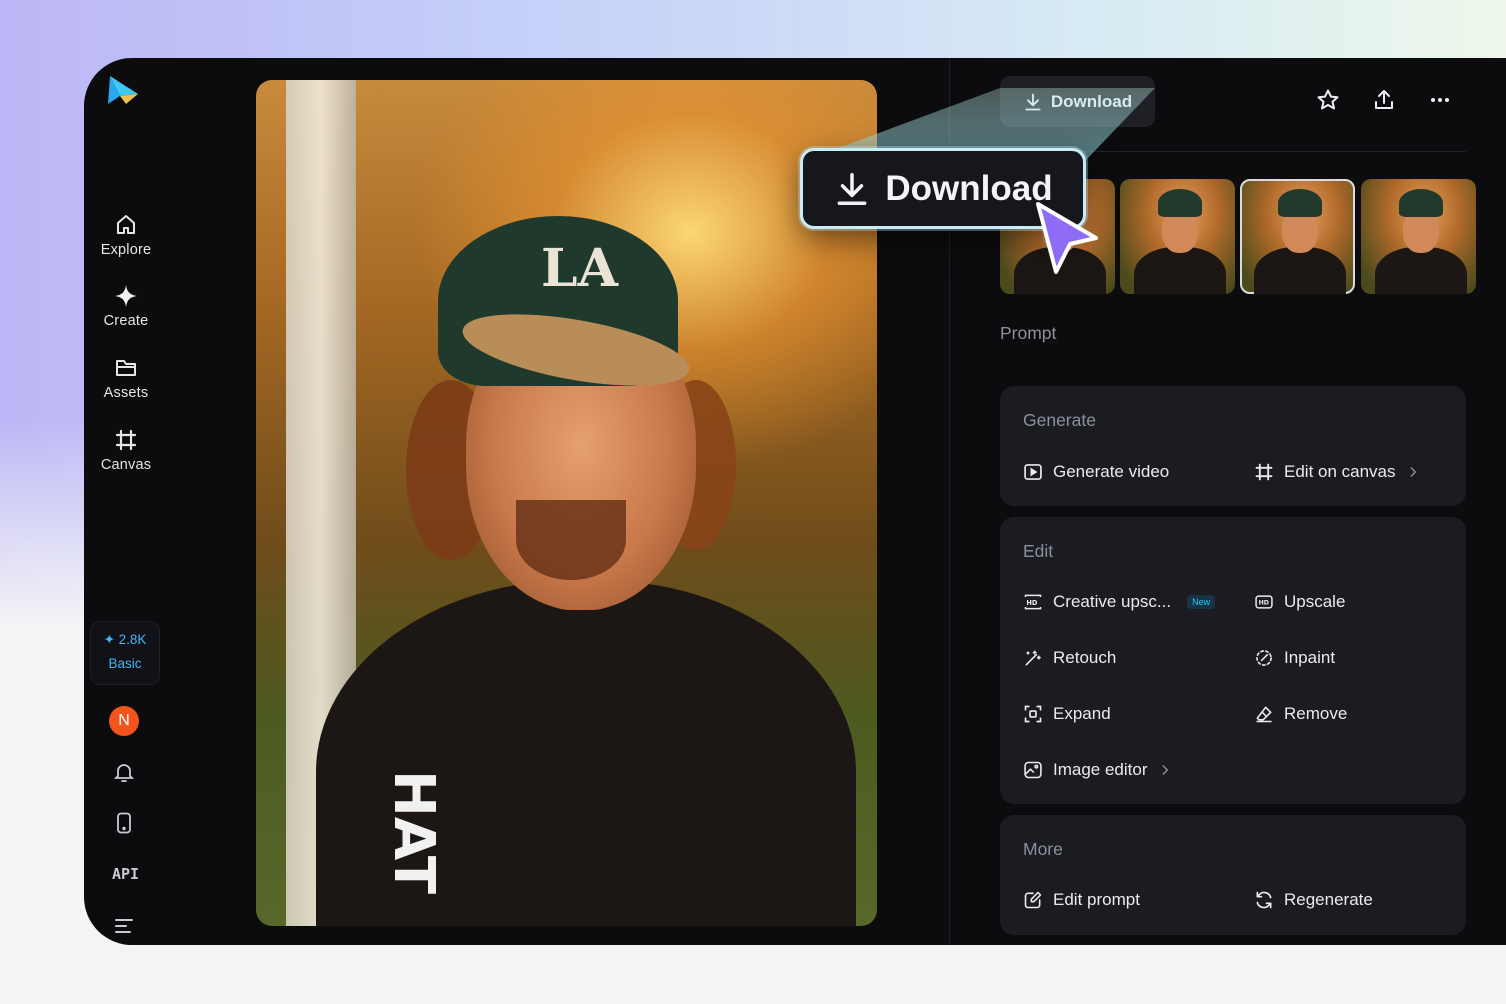  Describe the element at coordinates (1316, 713) in the screenshot. I see `remove-label: Remove` at that location.